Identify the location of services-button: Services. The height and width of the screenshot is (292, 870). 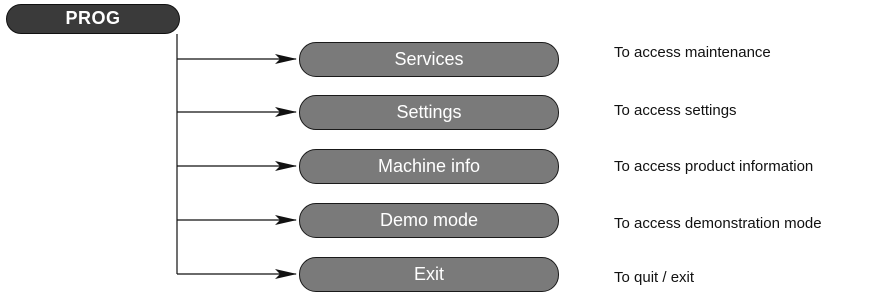
(429, 59).